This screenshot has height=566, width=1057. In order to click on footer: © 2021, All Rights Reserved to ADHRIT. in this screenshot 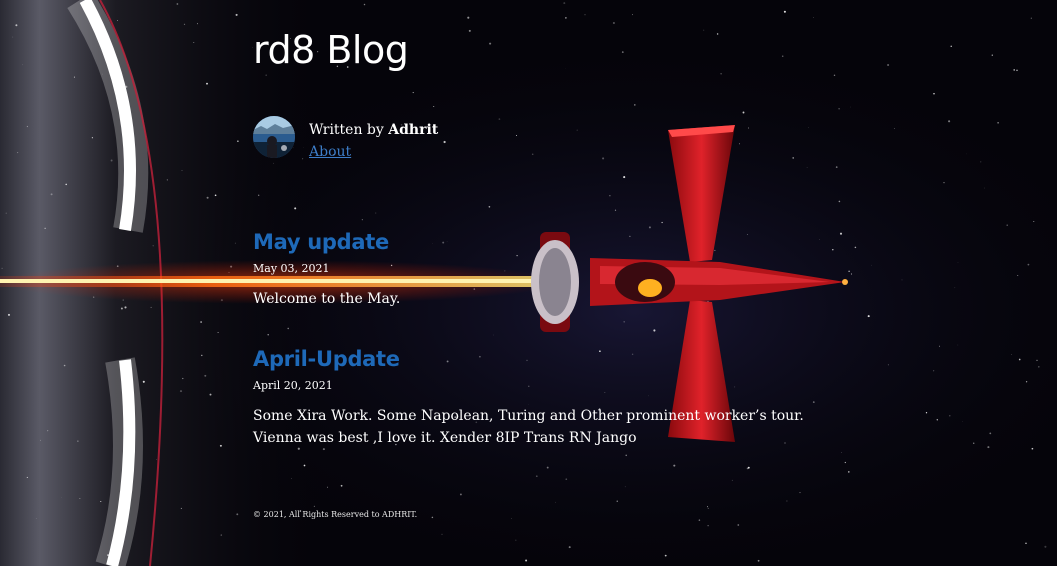, I will do `click(335, 514)`.